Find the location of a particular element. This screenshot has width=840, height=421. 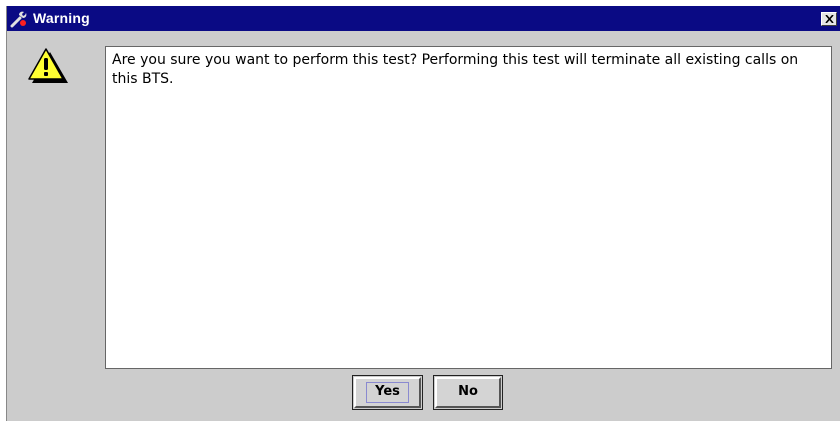

warning-icon is located at coordinates (48, 66).